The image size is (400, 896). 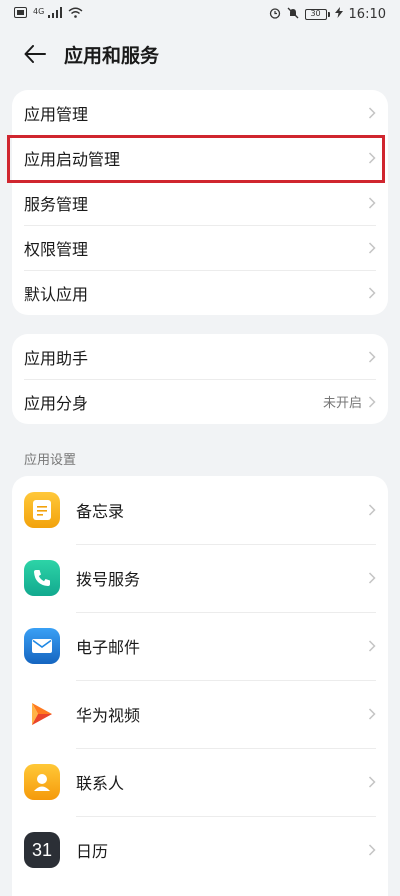 What do you see at coordinates (200, 714) in the screenshot?
I see `app-row-huawei-video: 华为视频` at bounding box center [200, 714].